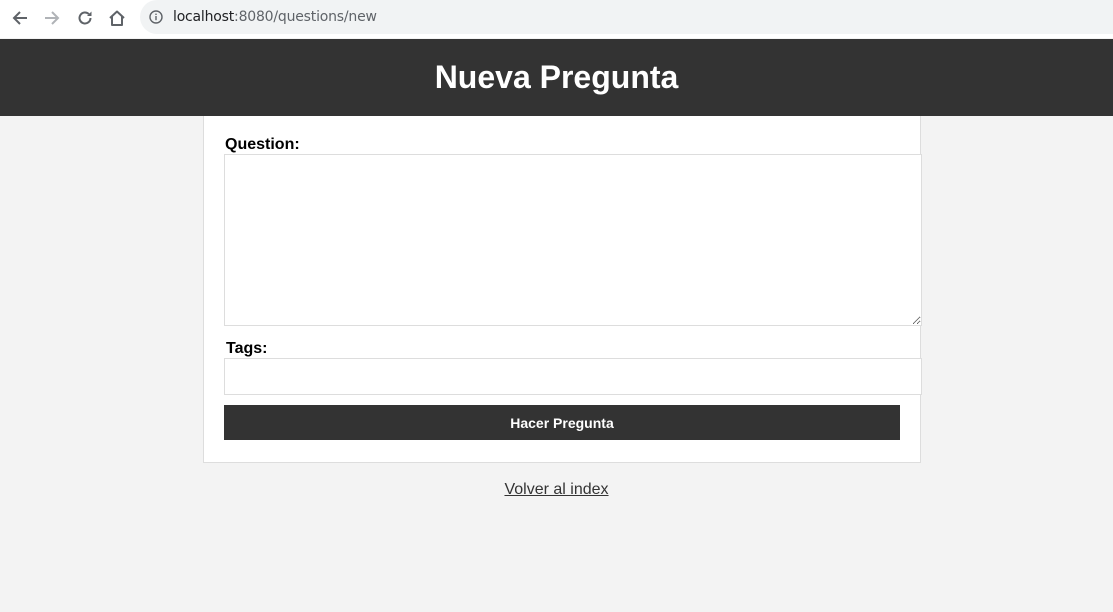 The width and height of the screenshot is (1113, 612). I want to click on reload-icon, so click(85, 18).